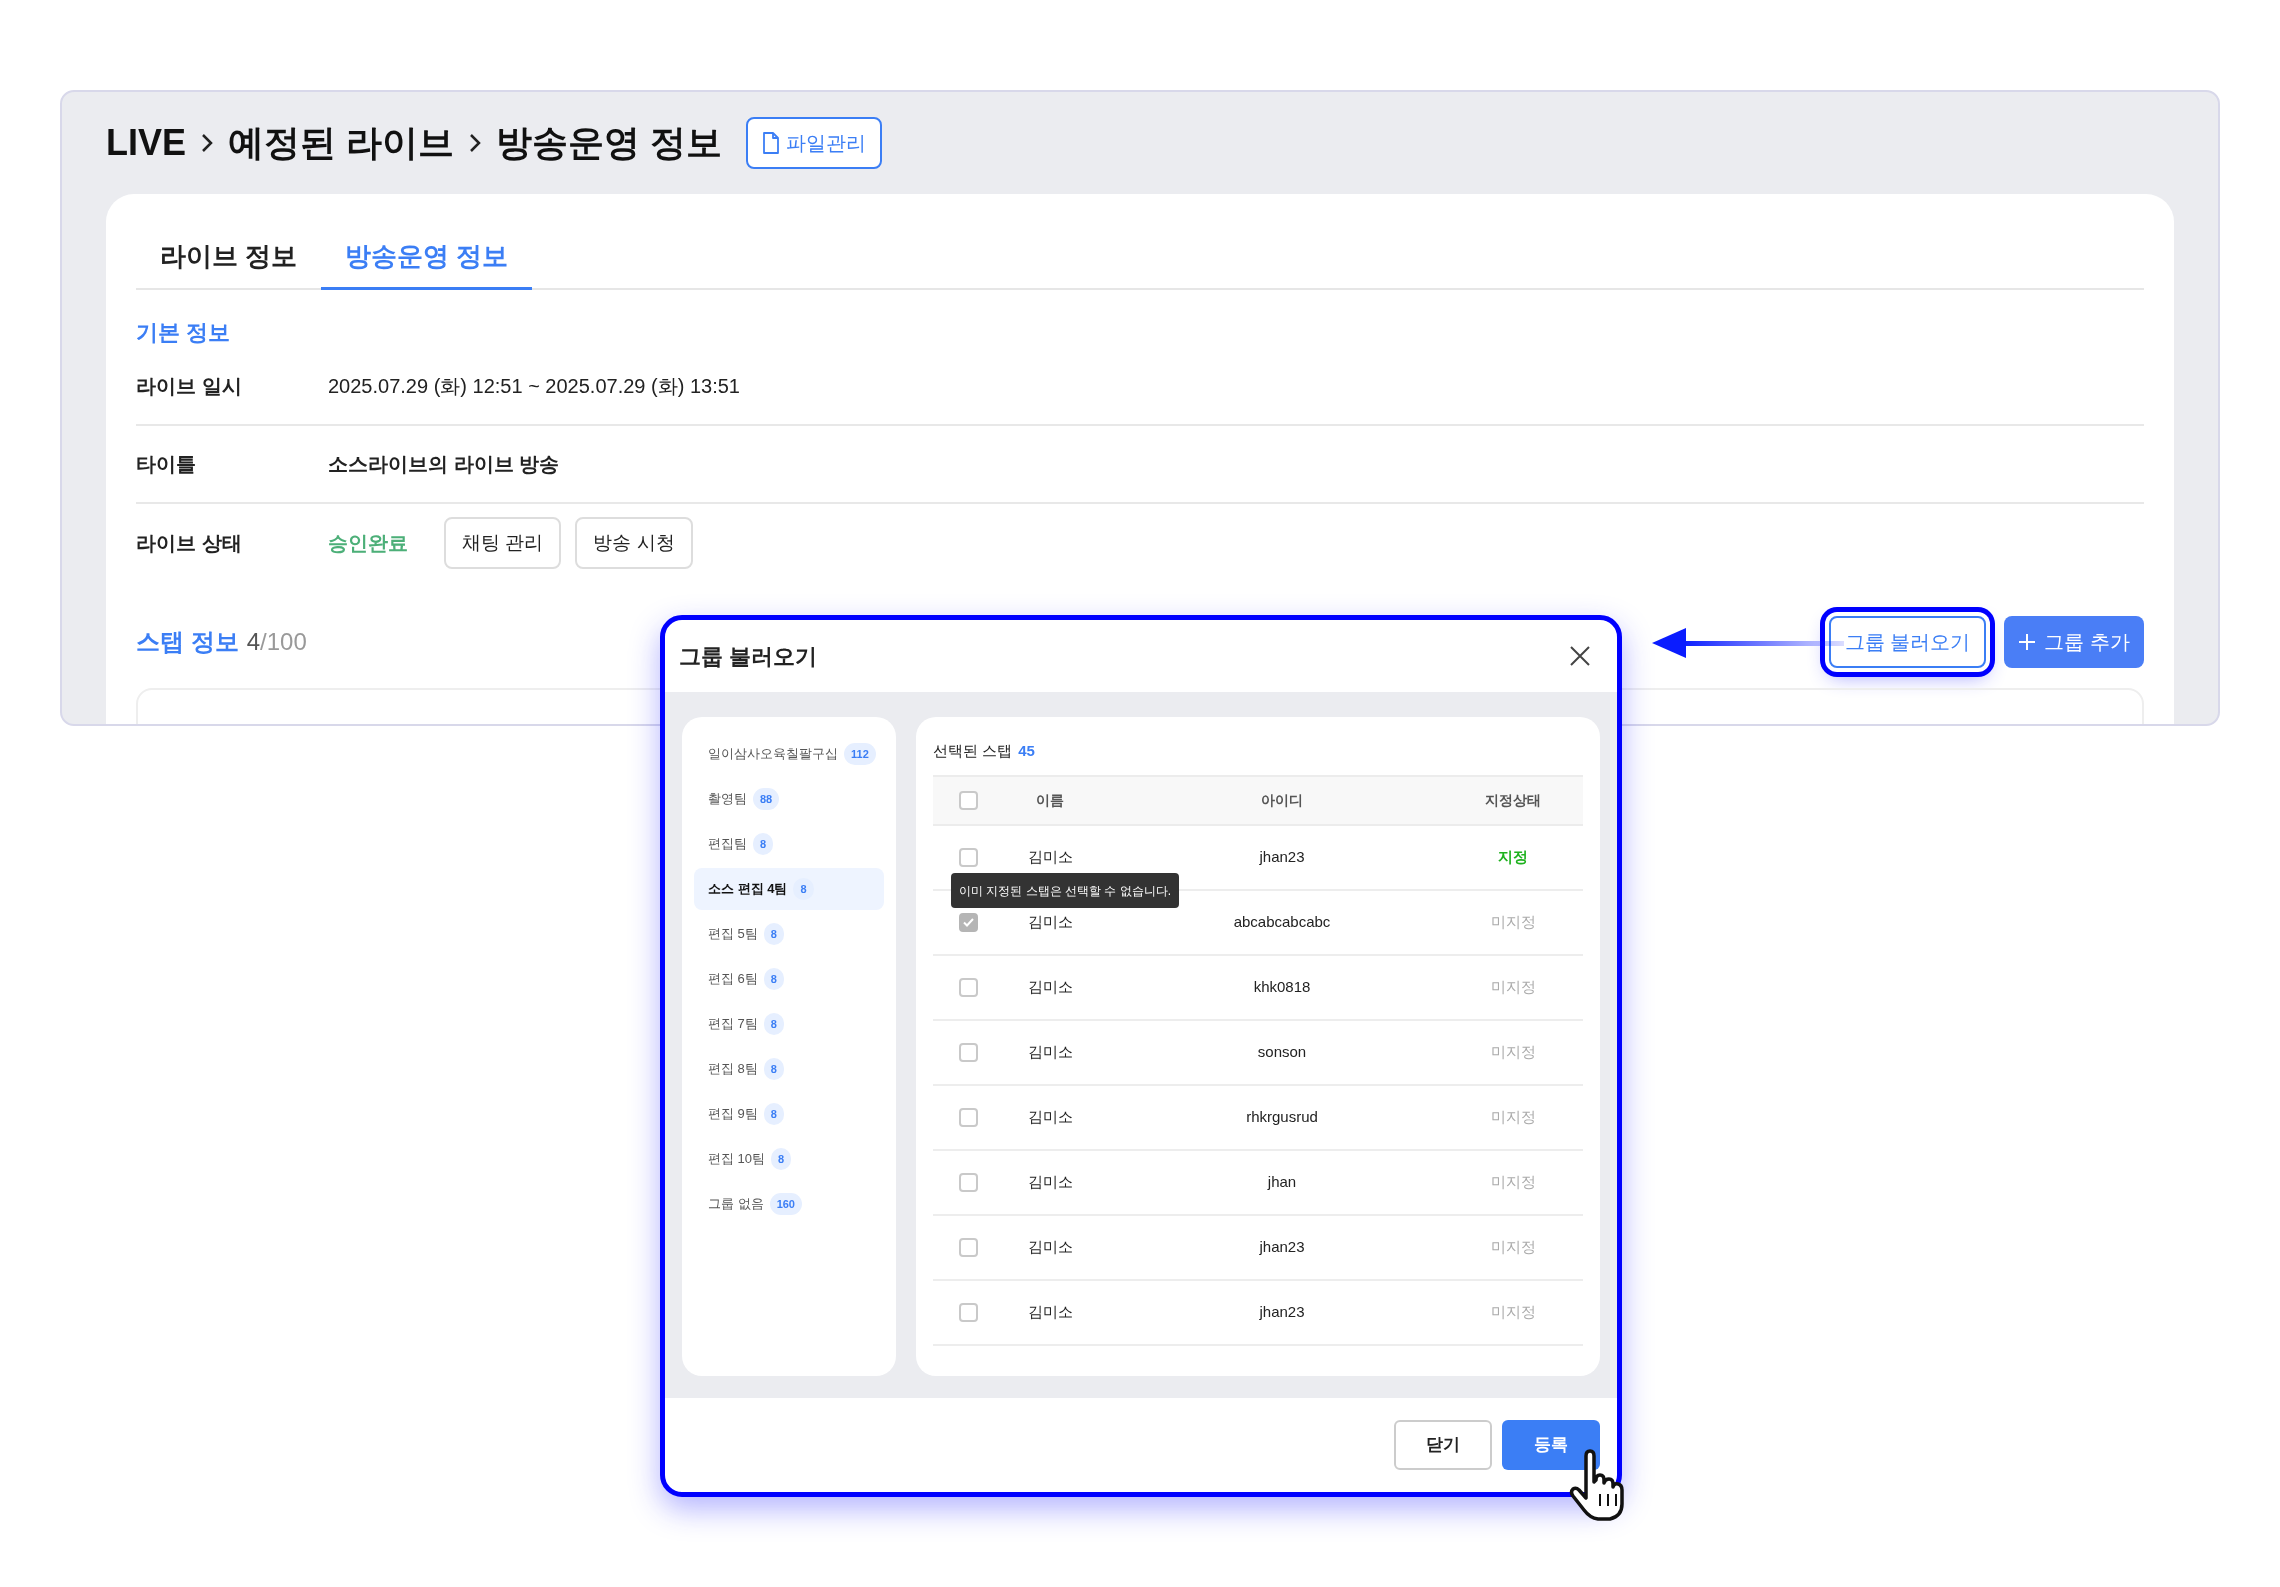 The width and height of the screenshot is (2280, 1587). Describe the element at coordinates (368, 543) in the screenshot. I see `status-text: 승인완료` at that location.